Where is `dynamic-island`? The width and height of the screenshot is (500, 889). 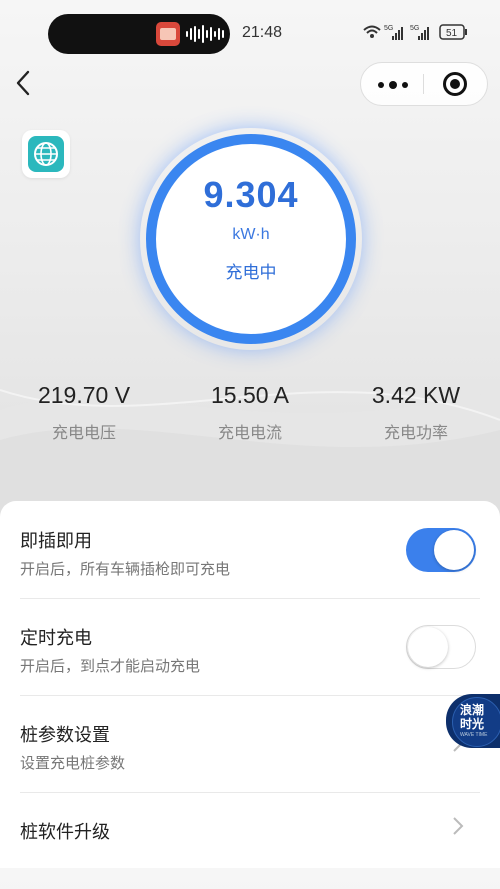 dynamic-island is located at coordinates (139, 34).